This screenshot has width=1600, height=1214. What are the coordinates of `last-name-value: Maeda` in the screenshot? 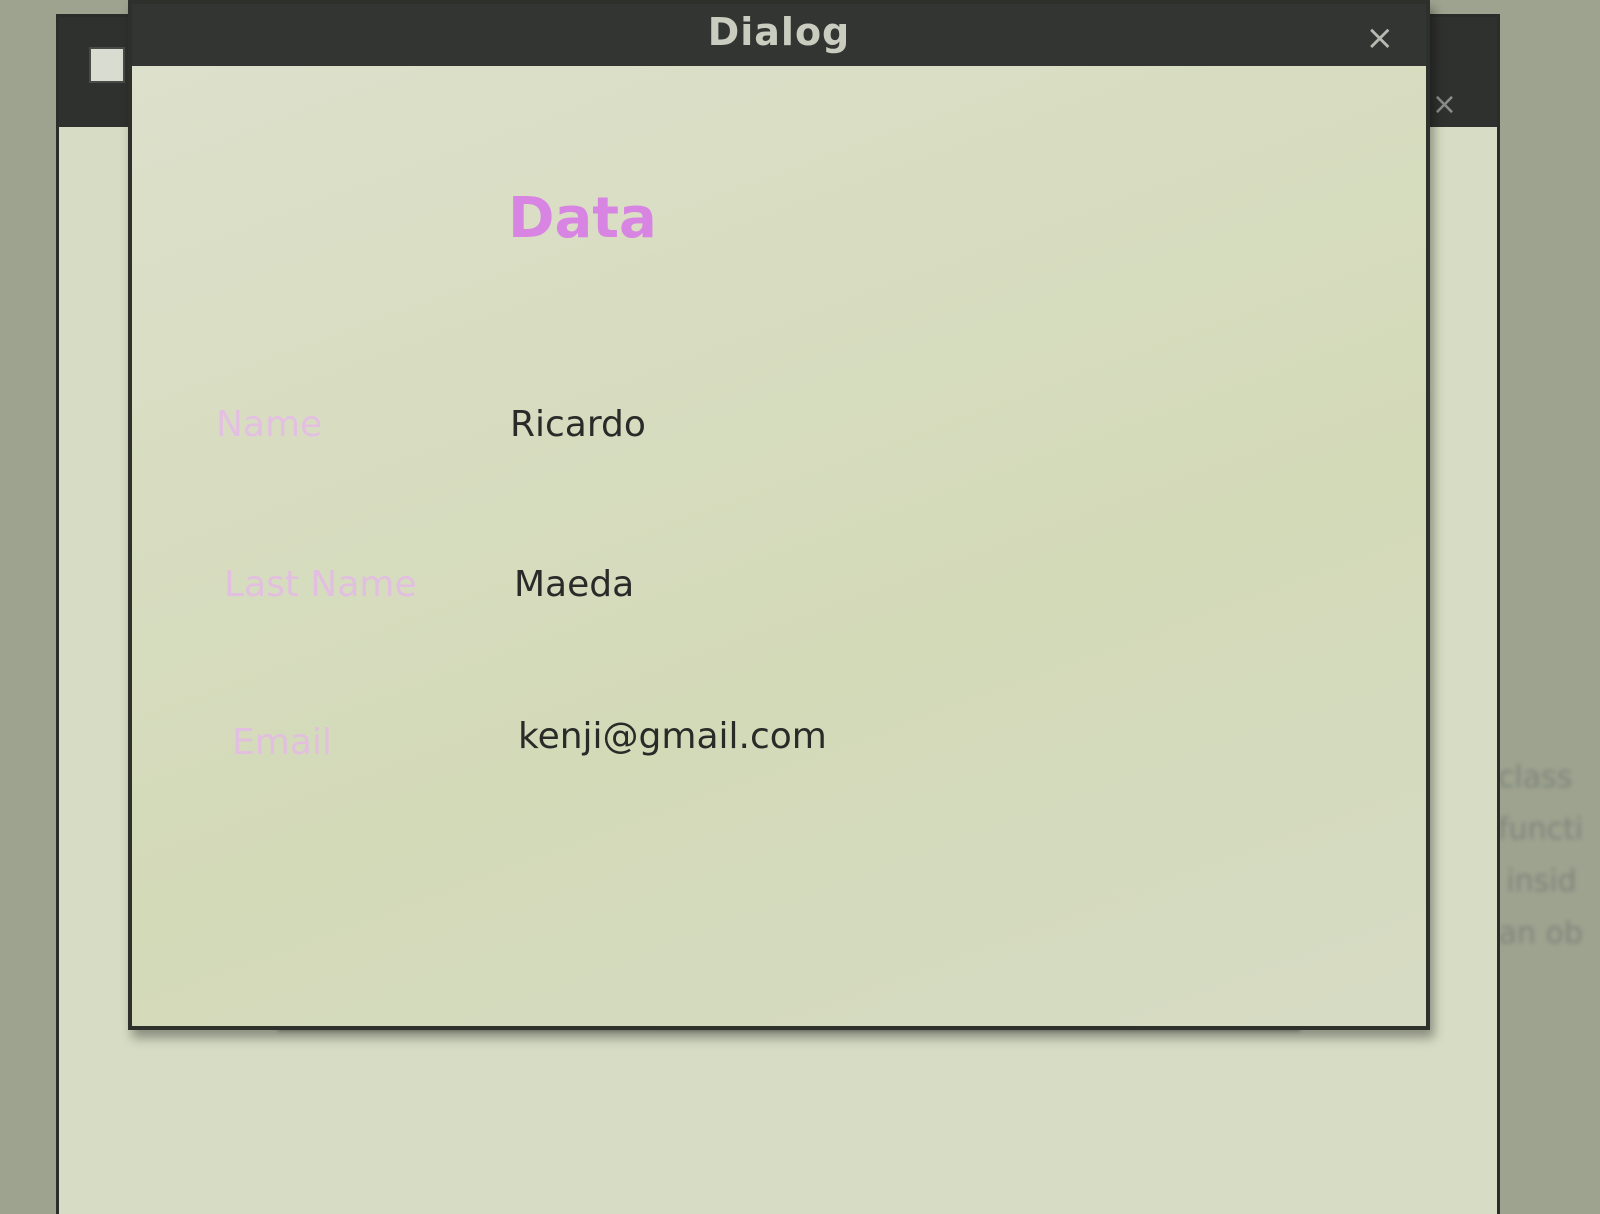 It's located at (574, 584).